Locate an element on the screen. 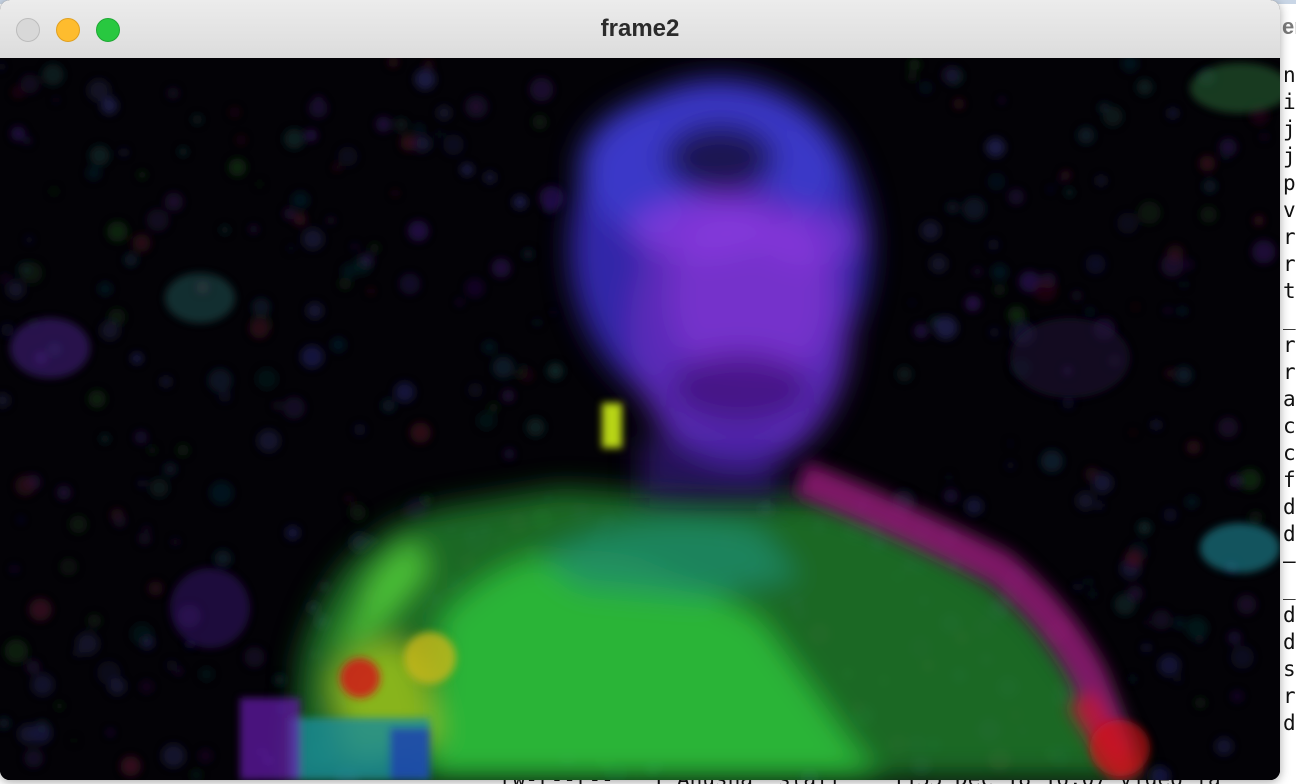  terminal-line-fragment: c is located at coordinates (1289, 426).